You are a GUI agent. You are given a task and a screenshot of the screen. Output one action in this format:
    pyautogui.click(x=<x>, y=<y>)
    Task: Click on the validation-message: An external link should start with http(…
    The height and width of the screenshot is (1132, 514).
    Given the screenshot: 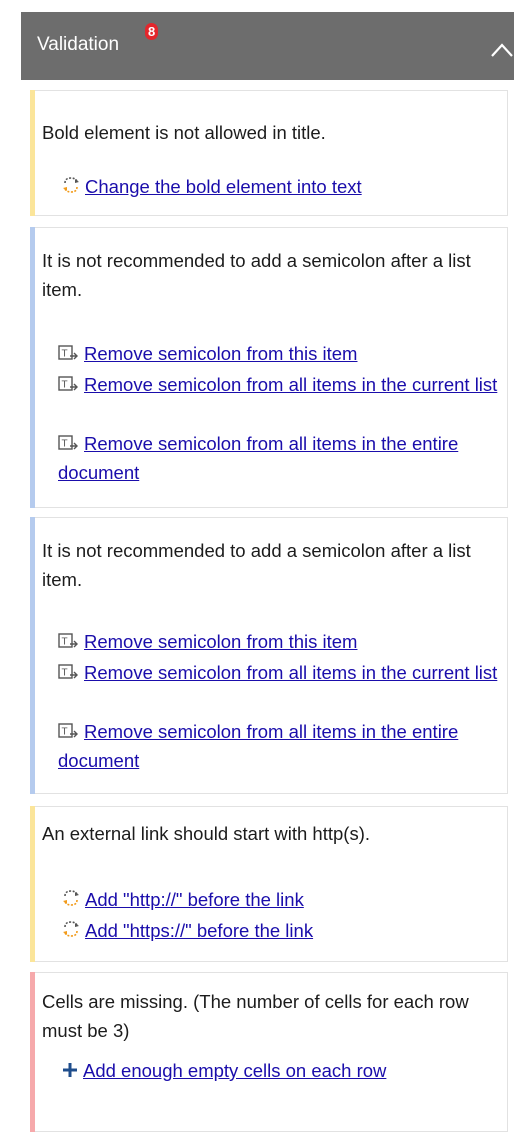 What is the action you would take?
    pyautogui.click(x=206, y=833)
    